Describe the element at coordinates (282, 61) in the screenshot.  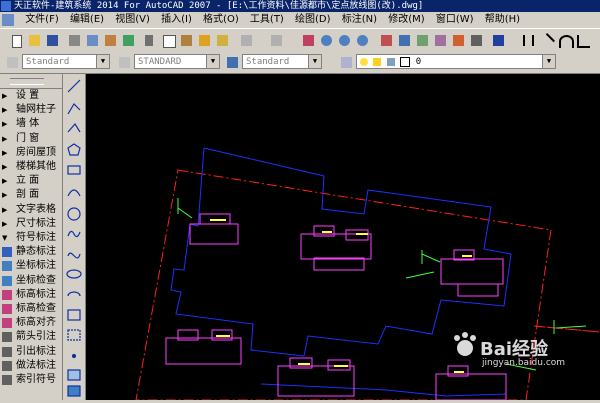
I see `table-style-select: Standard ▼` at that location.